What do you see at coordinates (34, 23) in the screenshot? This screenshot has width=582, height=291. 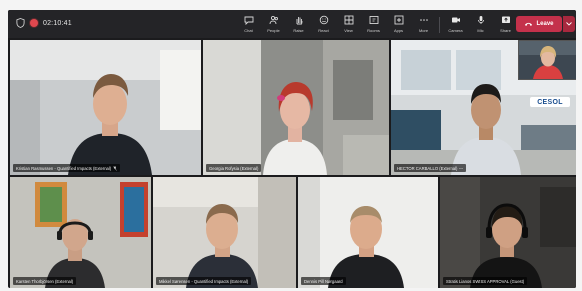 I see `recording-indicator-icon` at bounding box center [34, 23].